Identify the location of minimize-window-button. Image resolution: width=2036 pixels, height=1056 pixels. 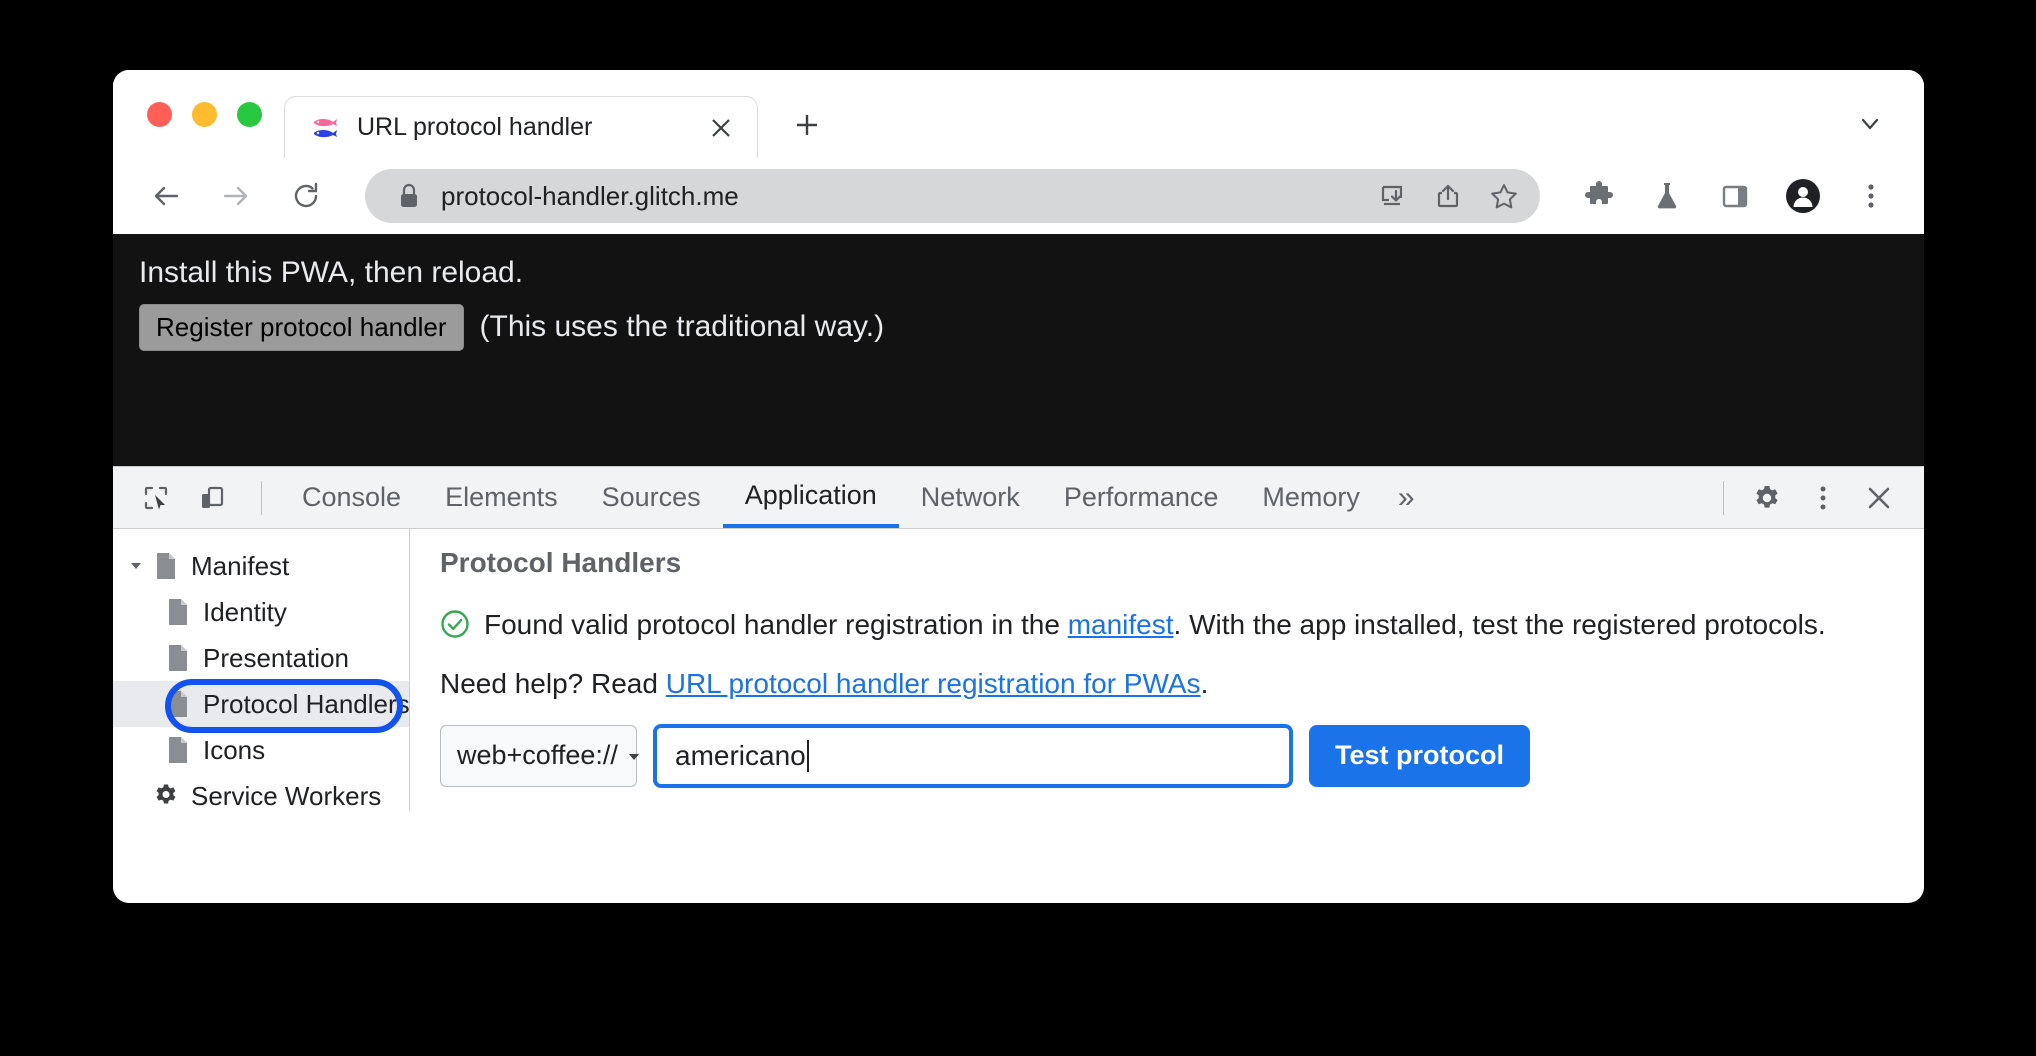
(204, 114).